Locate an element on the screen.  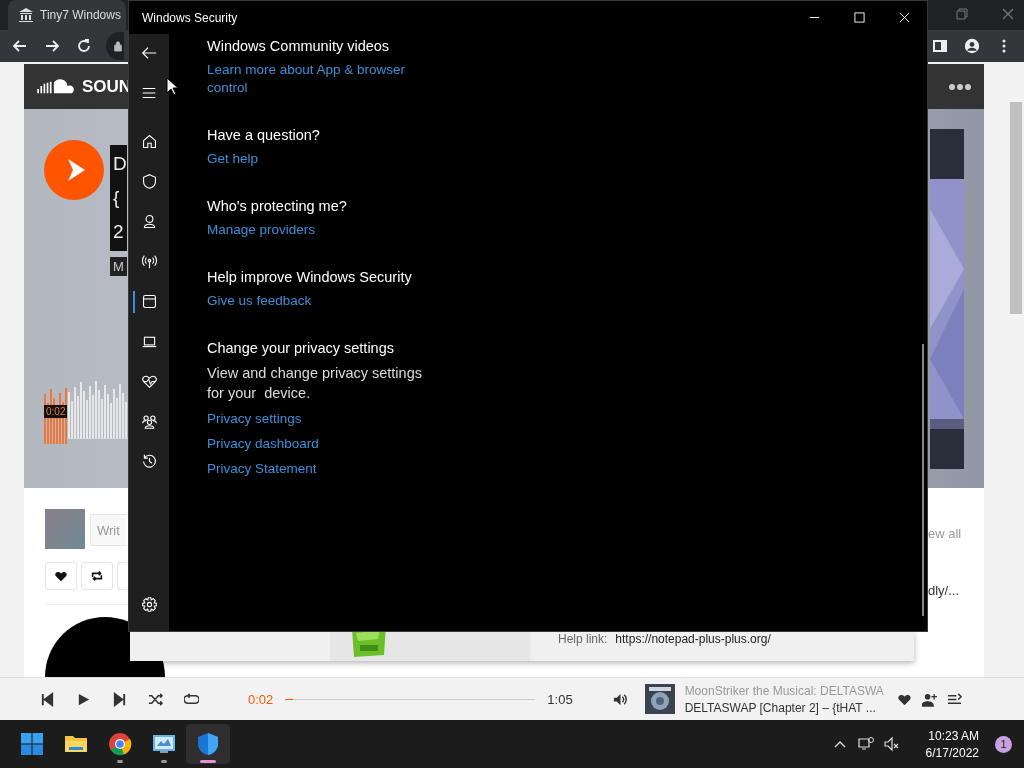
people-icon is located at coordinates (149, 421).